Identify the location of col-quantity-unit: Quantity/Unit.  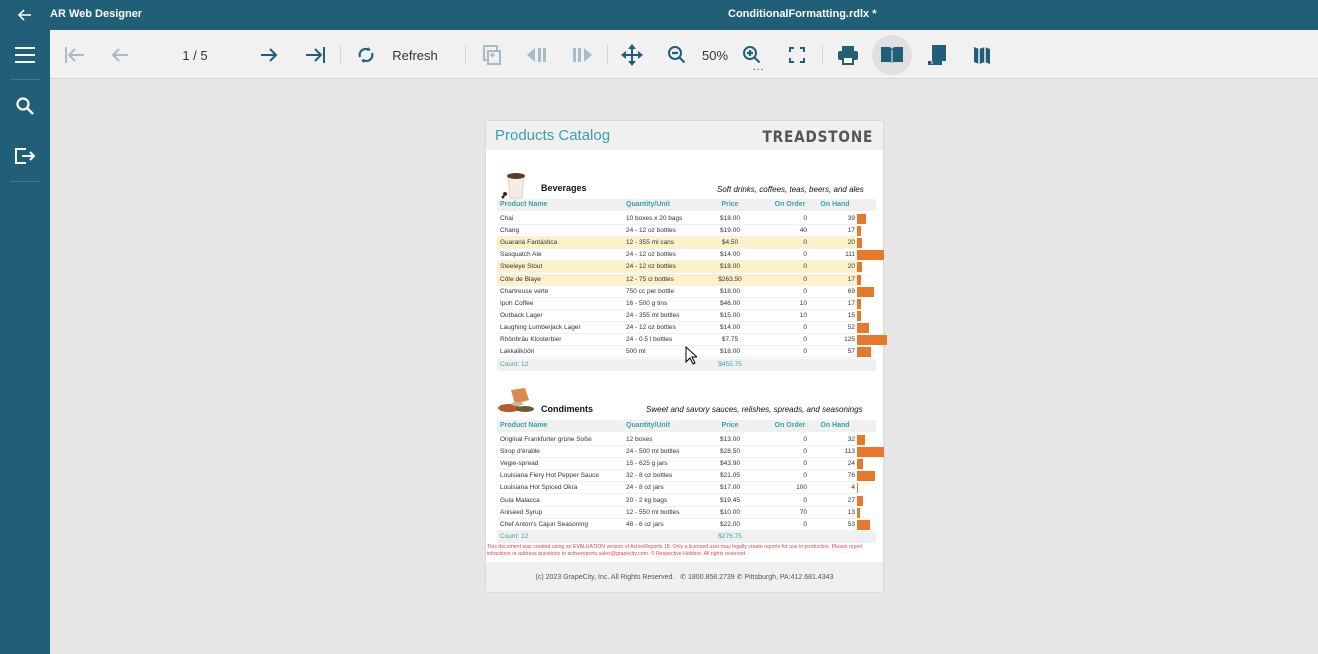
(648, 425).